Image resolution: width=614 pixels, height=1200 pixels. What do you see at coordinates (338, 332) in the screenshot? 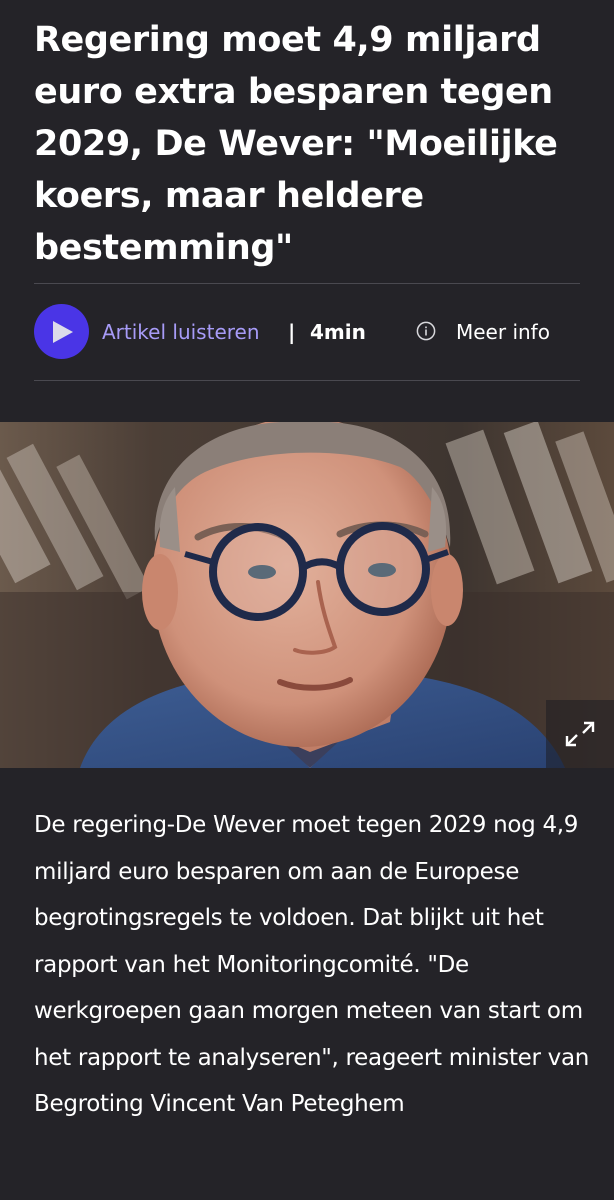
I see `audio-duration: 4min` at bounding box center [338, 332].